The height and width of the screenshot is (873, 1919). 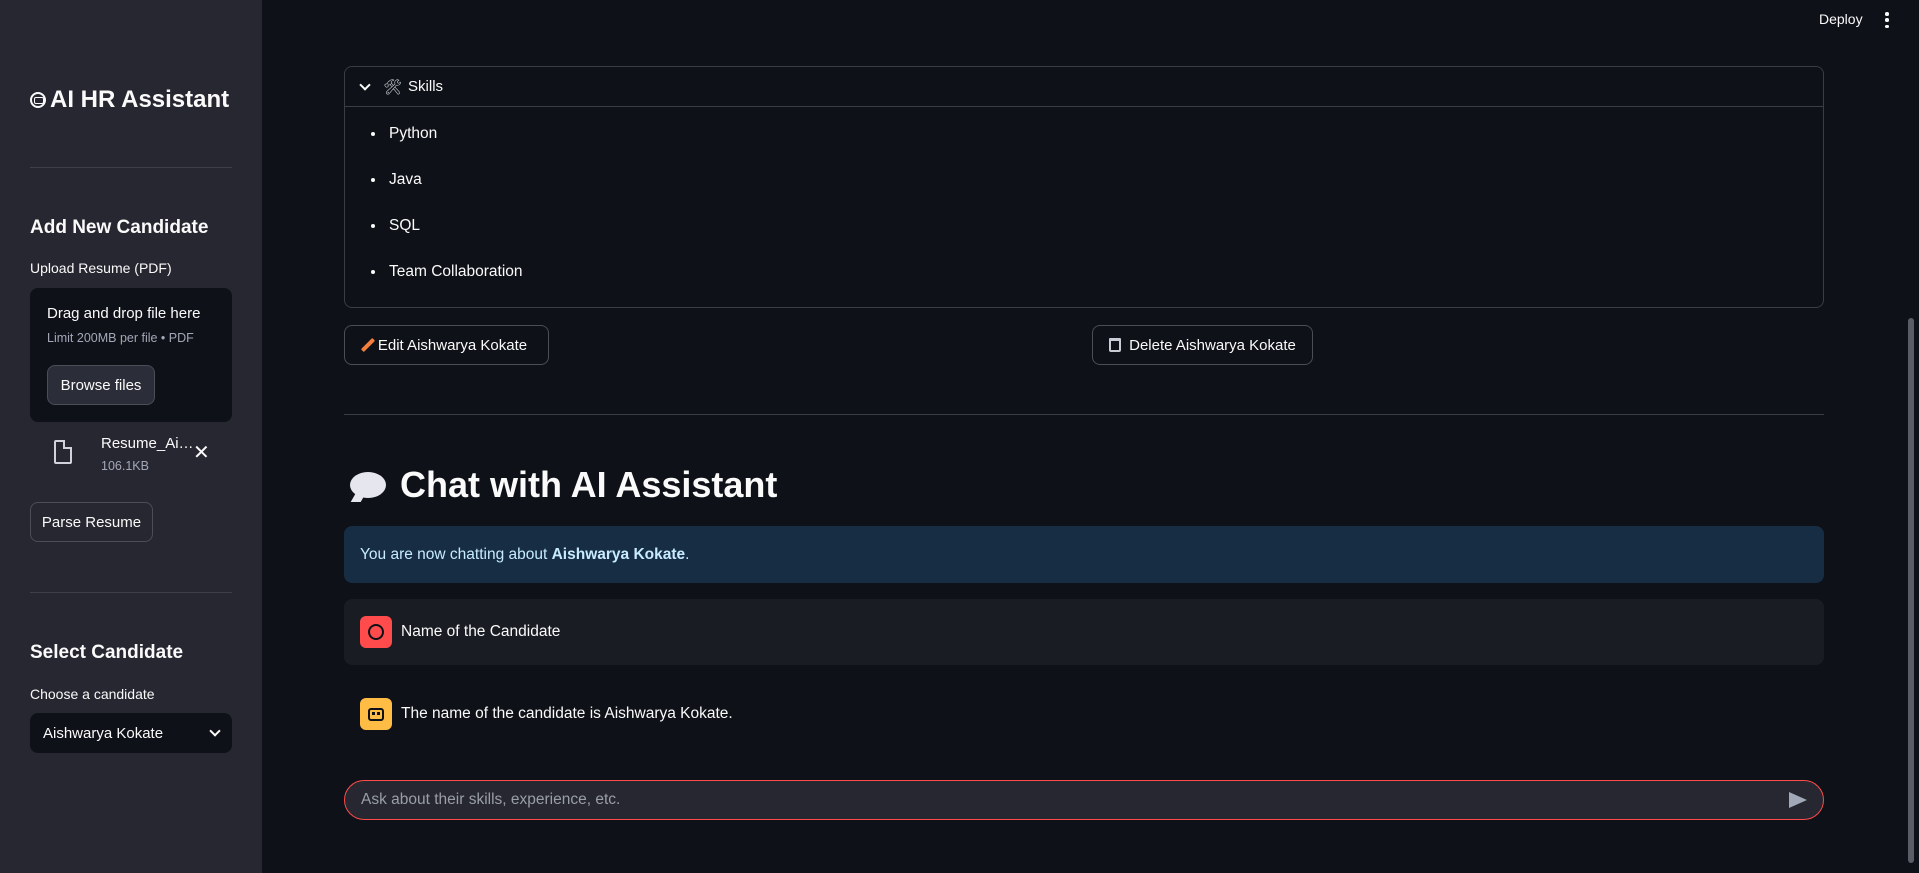 What do you see at coordinates (1104, 236) in the screenshot?
I see `list-item: SQL` at bounding box center [1104, 236].